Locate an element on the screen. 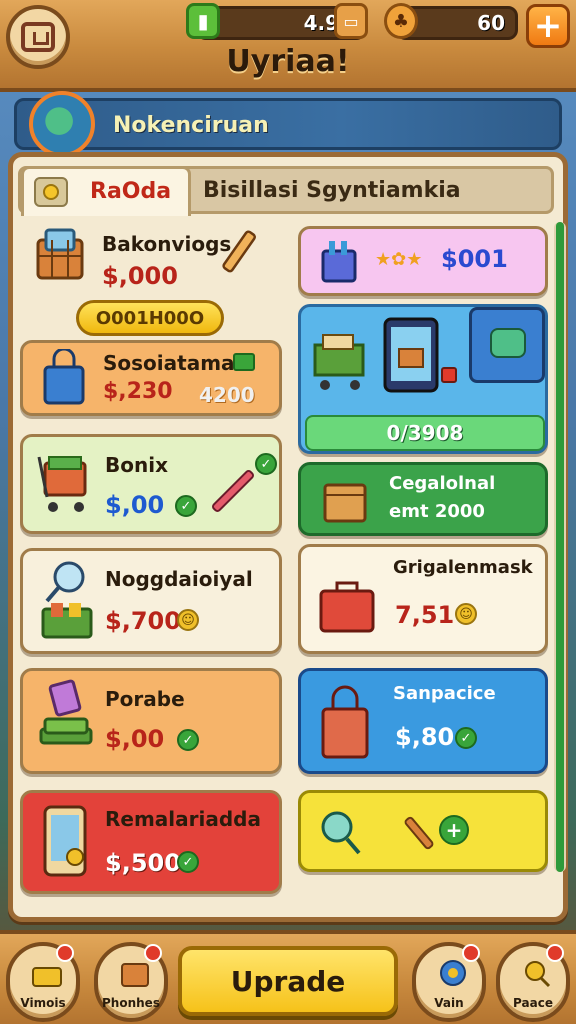 This screenshot has height=1024, width=576. phone-icon is located at coordinates (65, 843).